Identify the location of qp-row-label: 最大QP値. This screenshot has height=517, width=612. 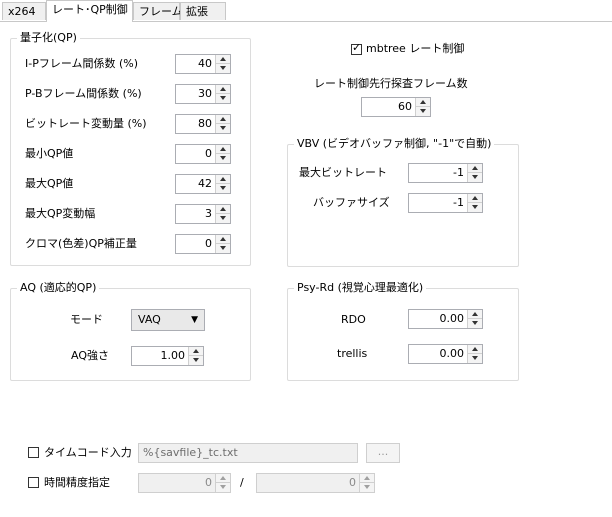
(49, 183).